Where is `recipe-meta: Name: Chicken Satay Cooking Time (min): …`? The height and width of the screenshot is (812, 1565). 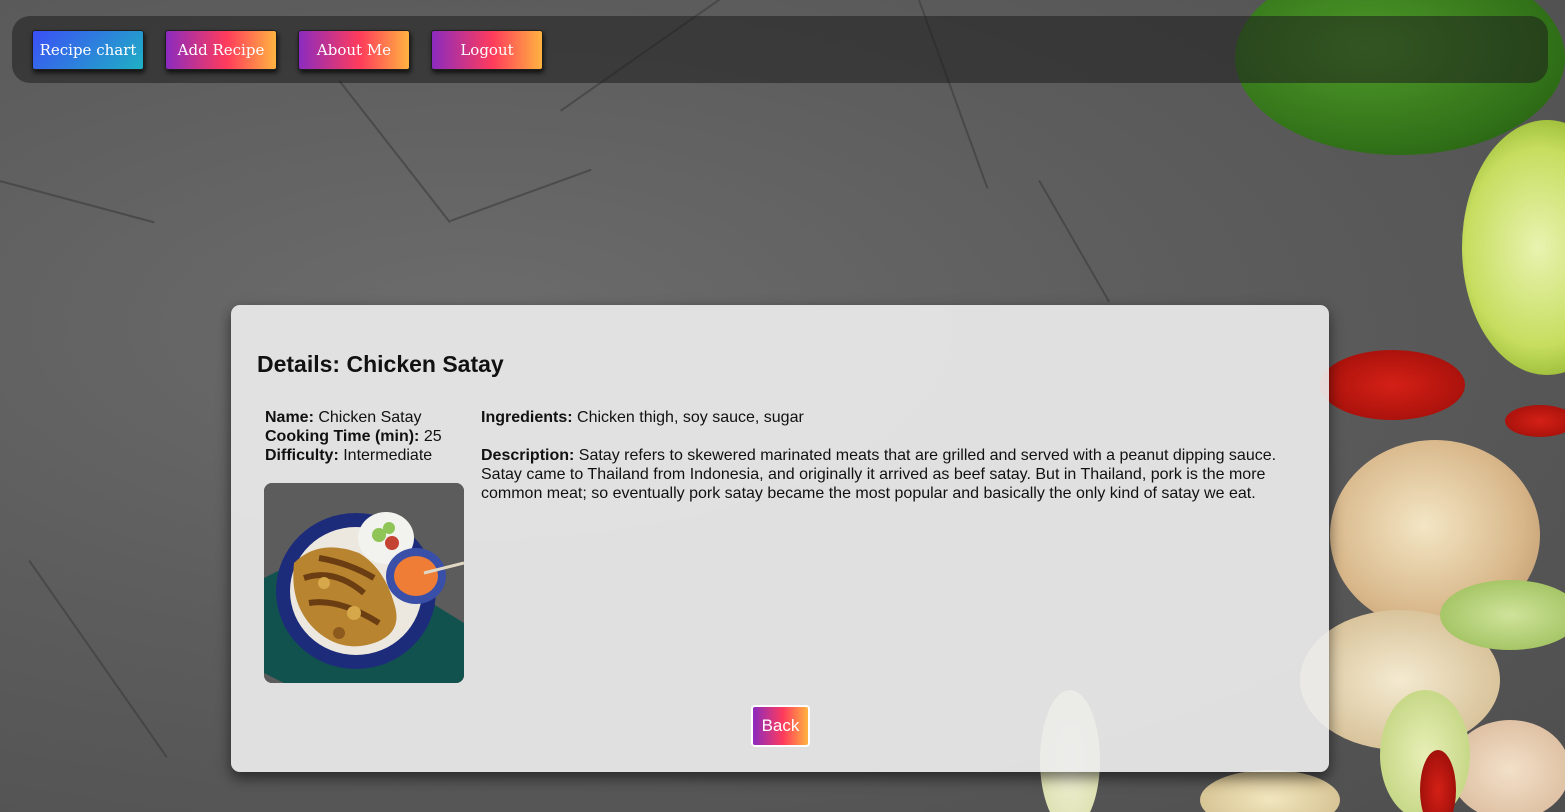 recipe-meta: Name: Chicken Satay Cooking Time (min): … is located at coordinates (353, 436).